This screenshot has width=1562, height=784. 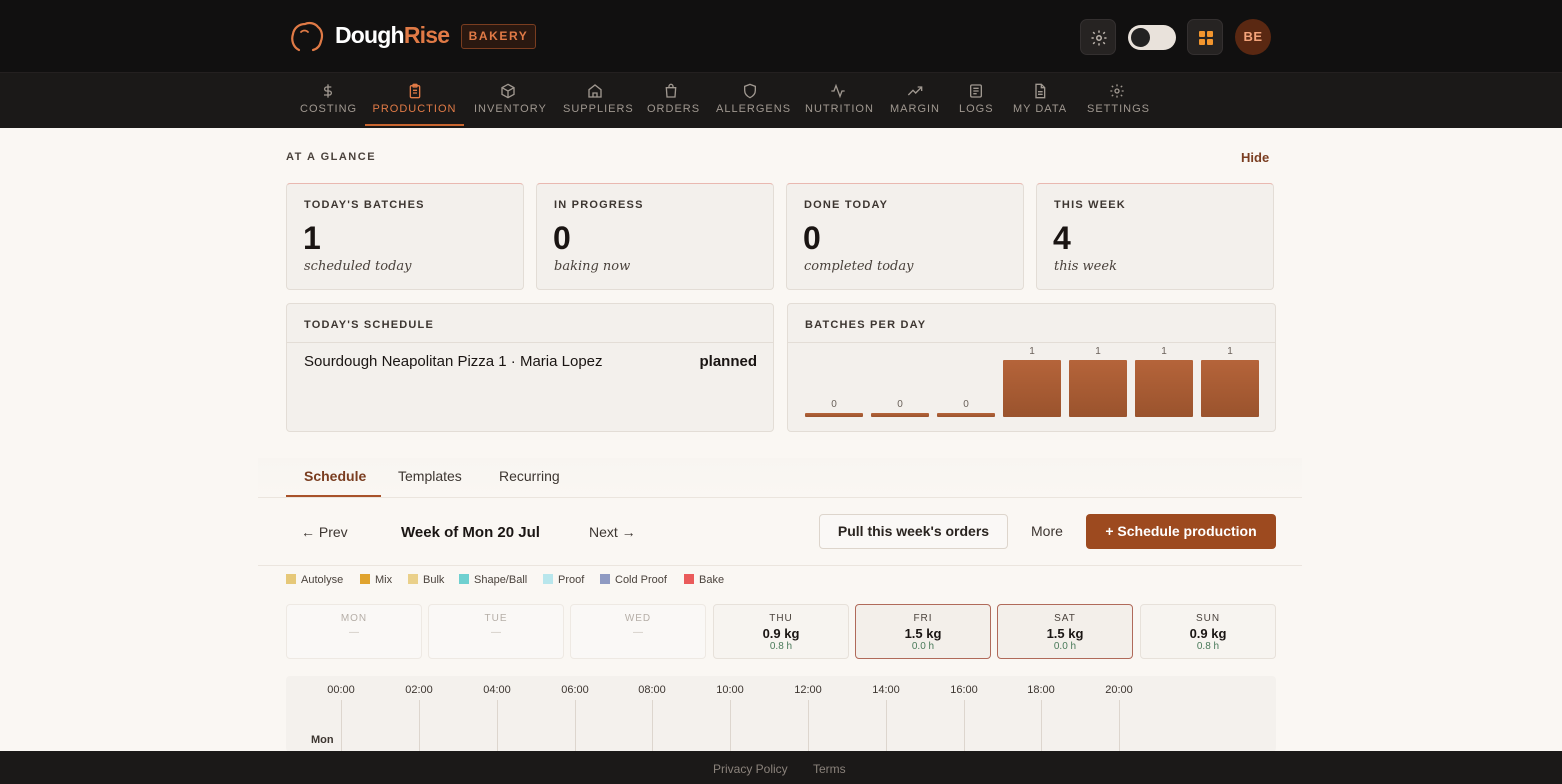 I want to click on tab-recurring: Recurring, so click(x=529, y=476).